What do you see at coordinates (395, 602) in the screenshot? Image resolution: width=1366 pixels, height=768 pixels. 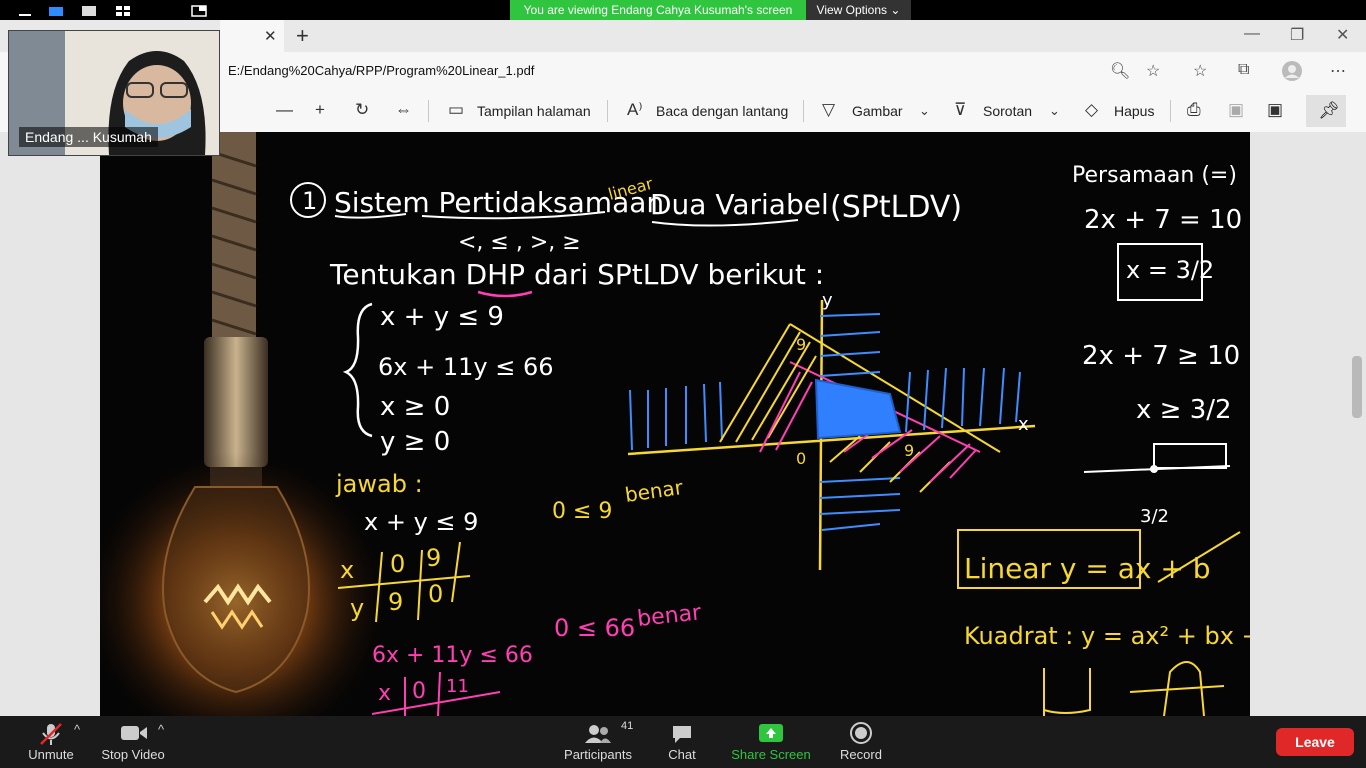 I see `hw-table1-y-1: 9` at bounding box center [395, 602].